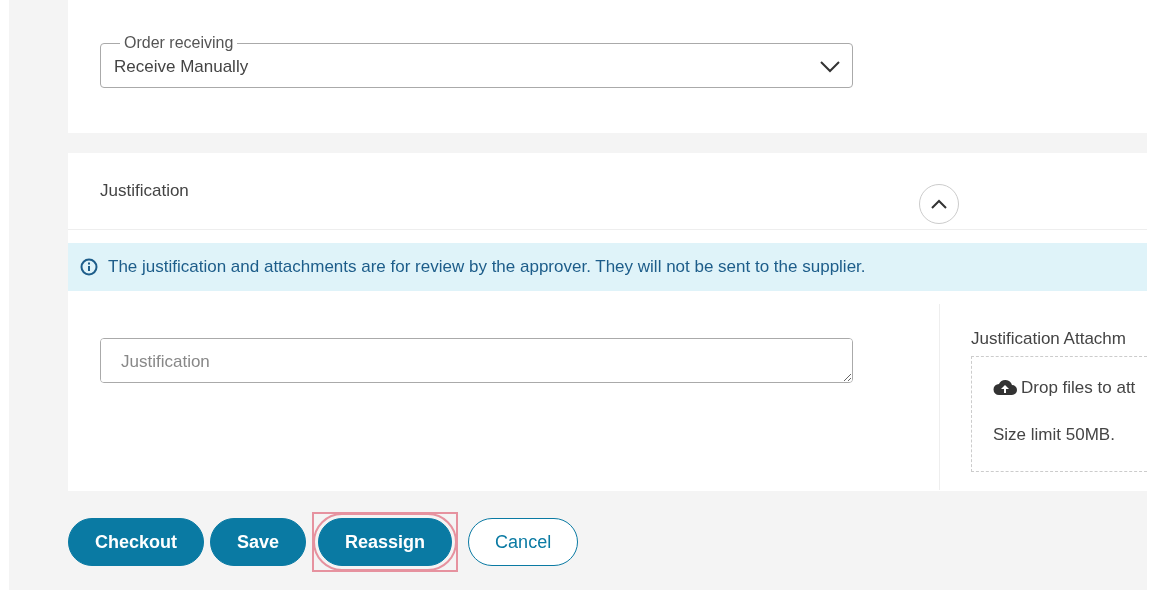 This screenshot has width=1151, height=597. Describe the element at coordinates (136, 542) in the screenshot. I see `action-button: Checkout` at that location.